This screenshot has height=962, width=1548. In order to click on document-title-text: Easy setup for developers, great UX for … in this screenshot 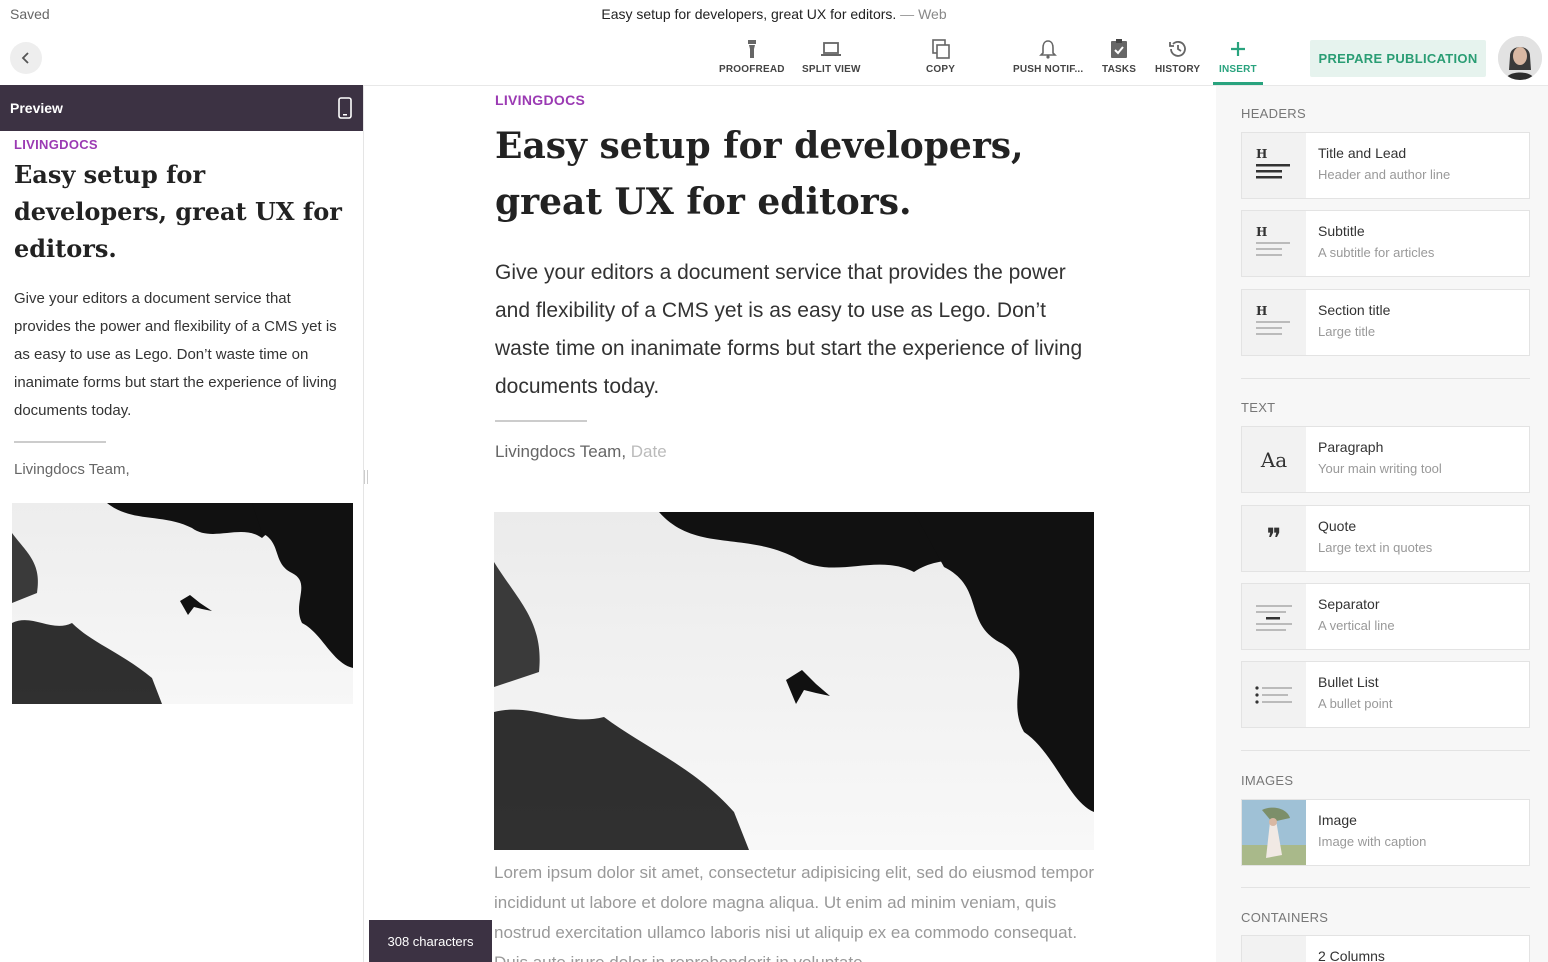, I will do `click(749, 14)`.